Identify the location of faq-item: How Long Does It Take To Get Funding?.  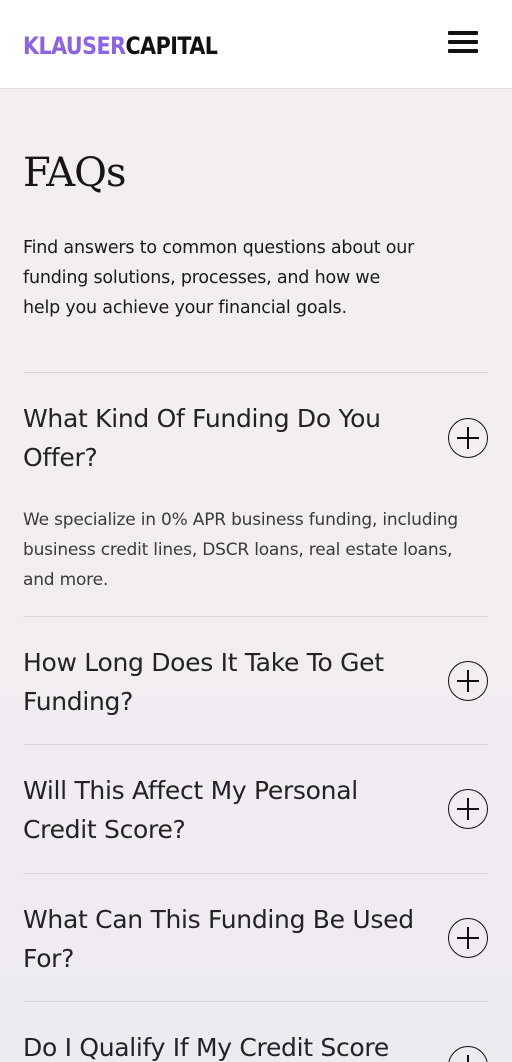
(255, 680).